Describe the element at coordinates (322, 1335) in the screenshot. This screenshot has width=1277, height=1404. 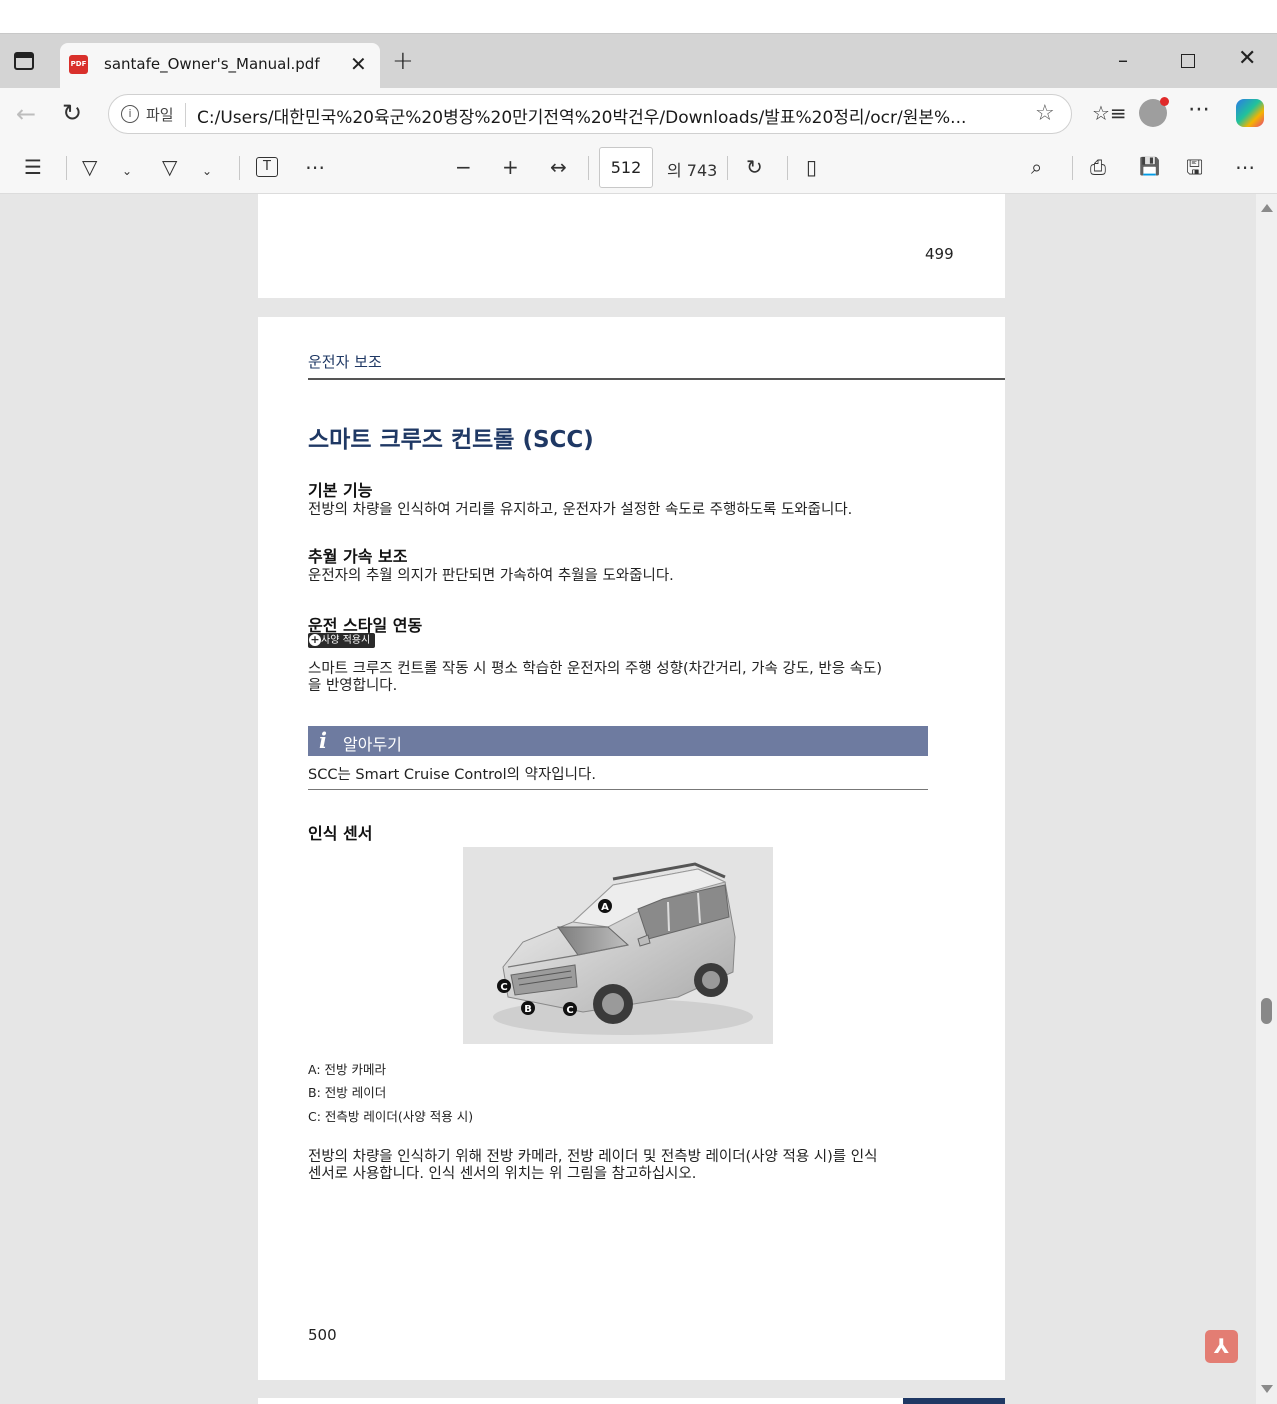
I see `page-number: 500` at that location.